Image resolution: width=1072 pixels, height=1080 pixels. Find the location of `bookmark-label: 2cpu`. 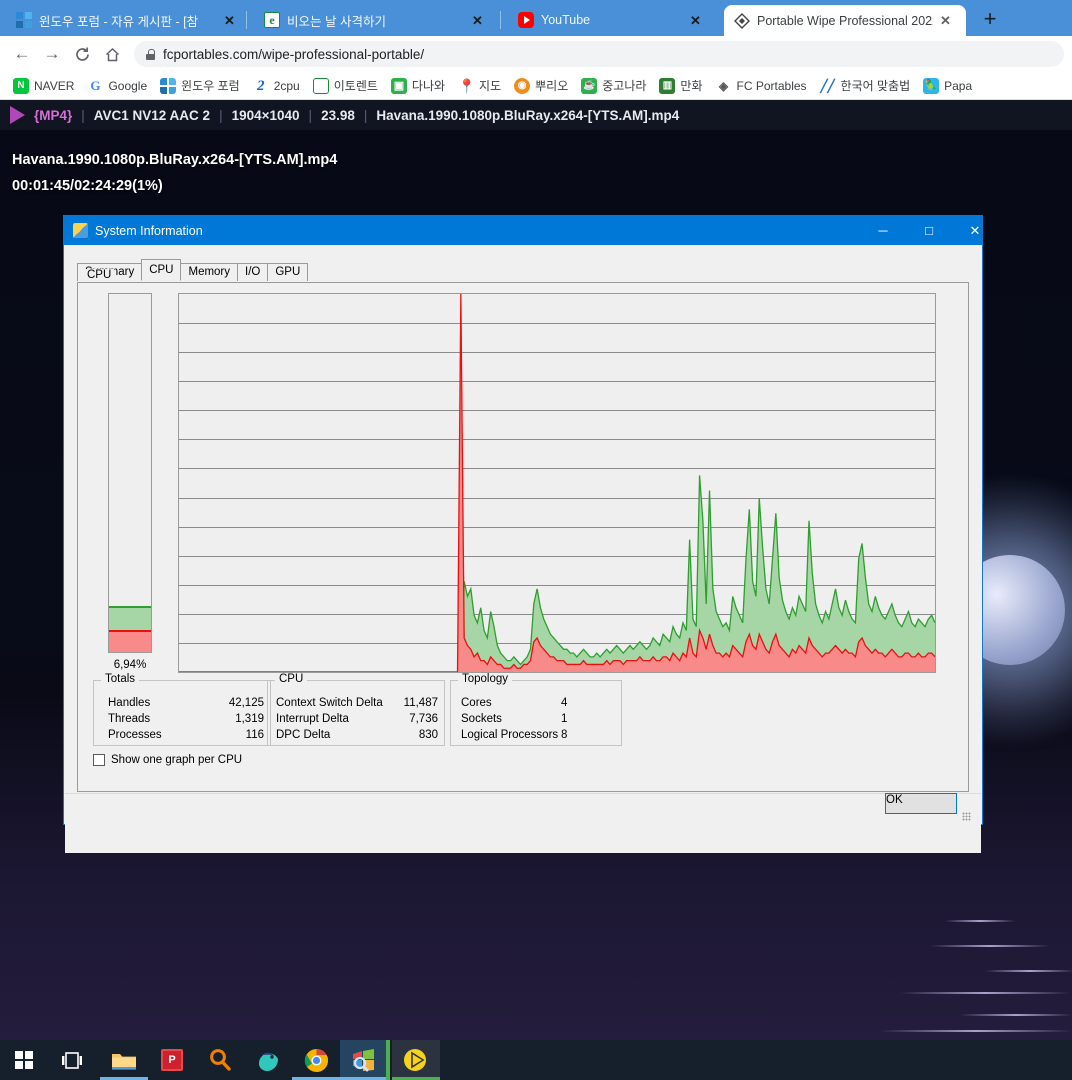

bookmark-label: 2cpu is located at coordinates (286, 85).